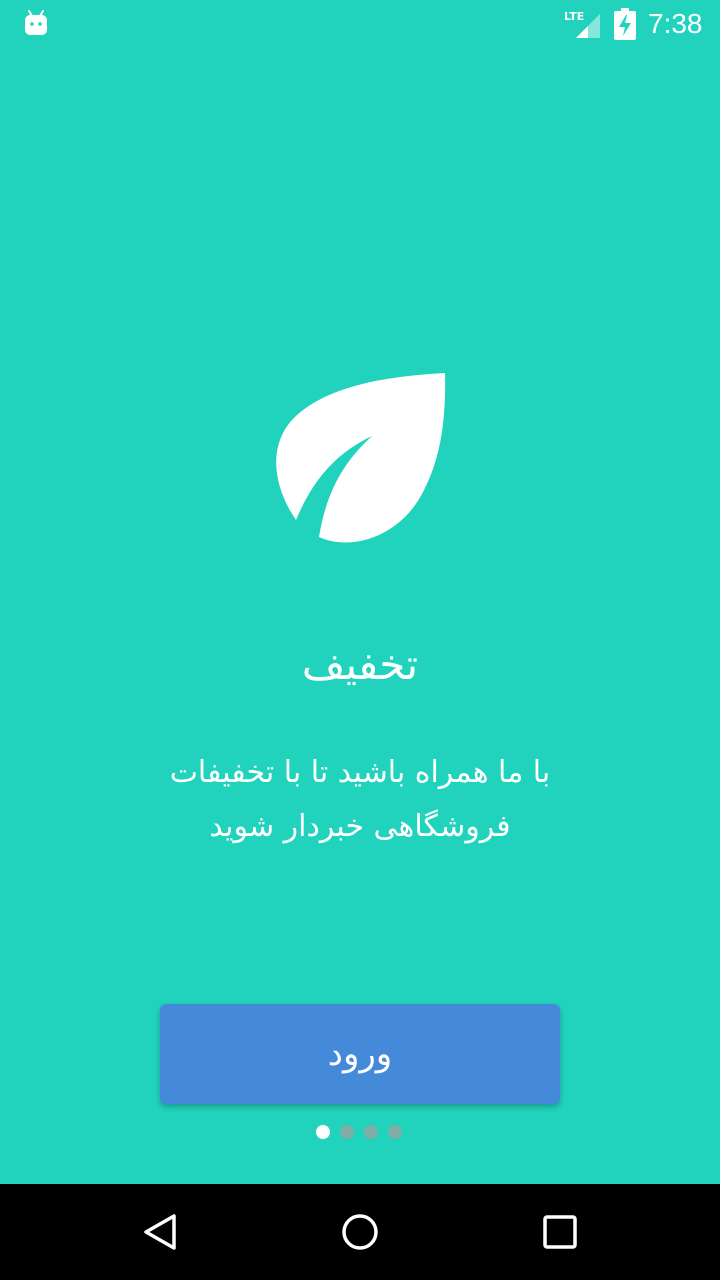 The image size is (720, 1280). I want to click on navigation-bar, so click(360, 1232).